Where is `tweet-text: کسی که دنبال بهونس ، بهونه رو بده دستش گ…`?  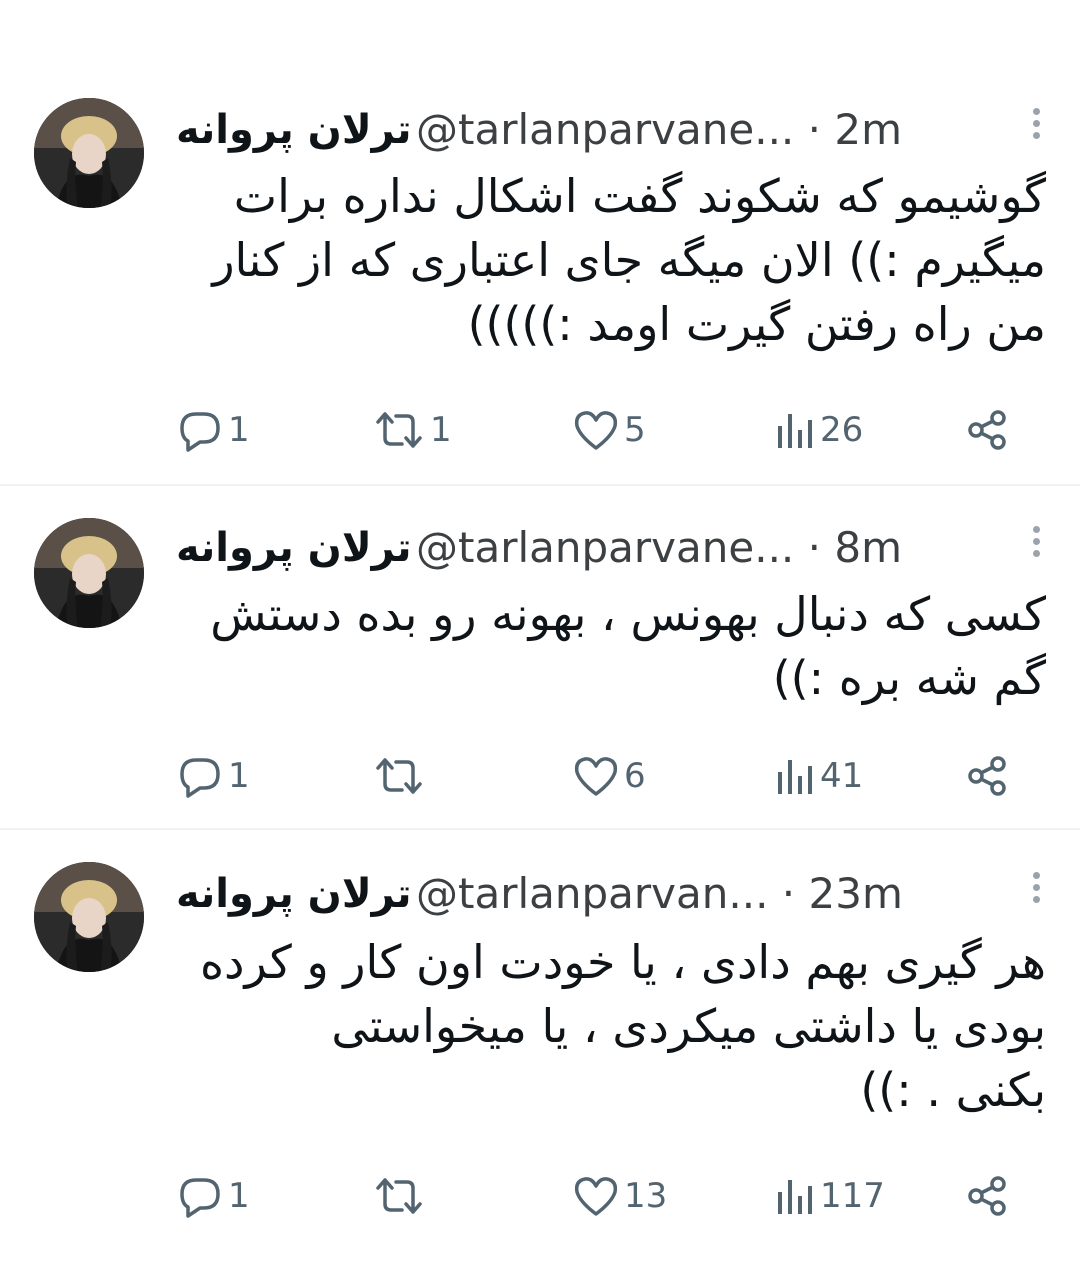
tweet-text: کسی که دنبال بهونس ، بهونه رو بده دستش گ… is located at coordinates (611, 646).